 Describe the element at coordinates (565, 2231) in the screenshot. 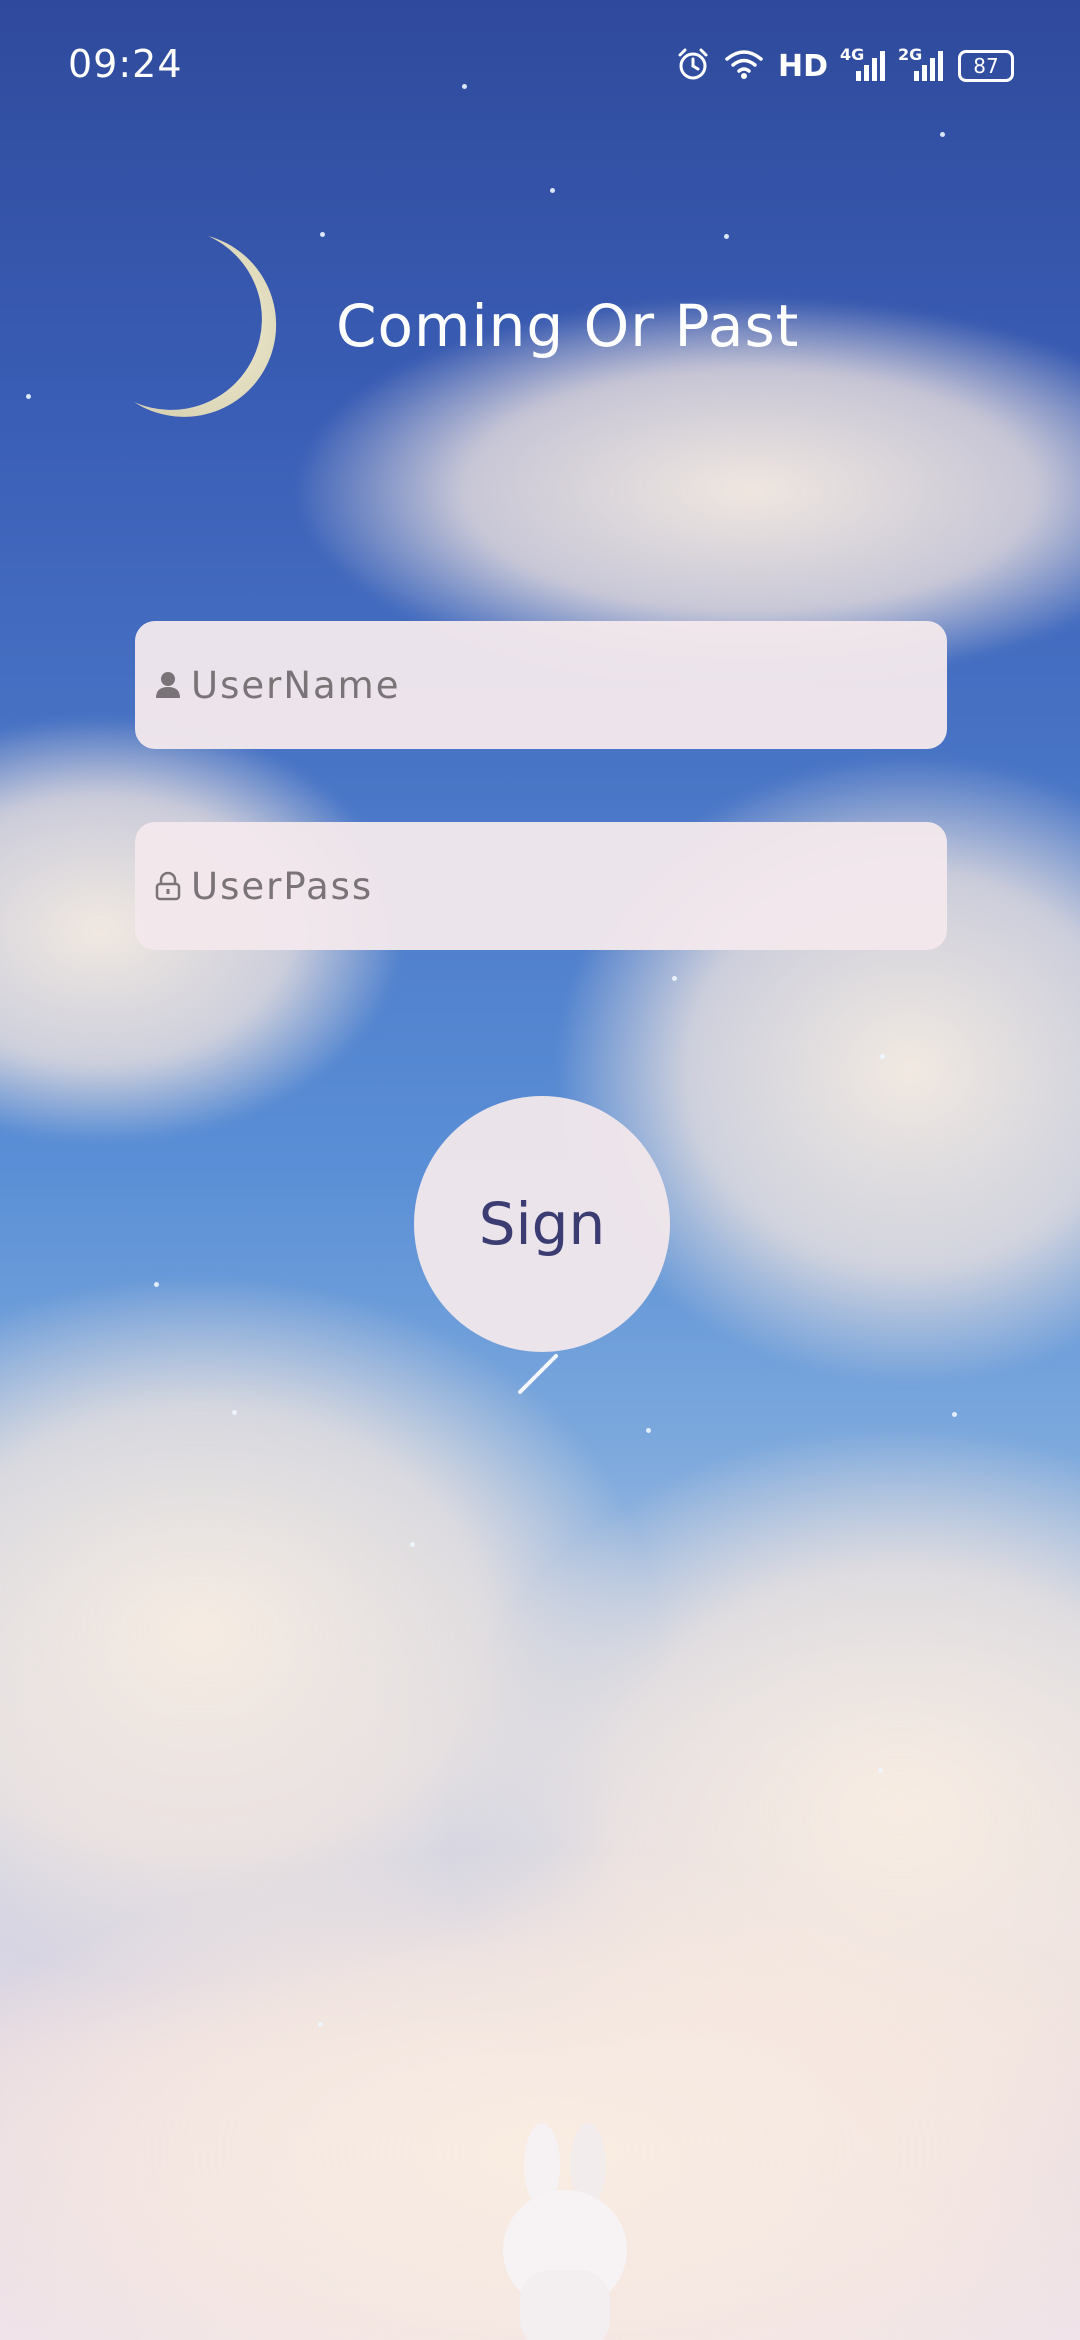

I see `bunny-figure` at that location.